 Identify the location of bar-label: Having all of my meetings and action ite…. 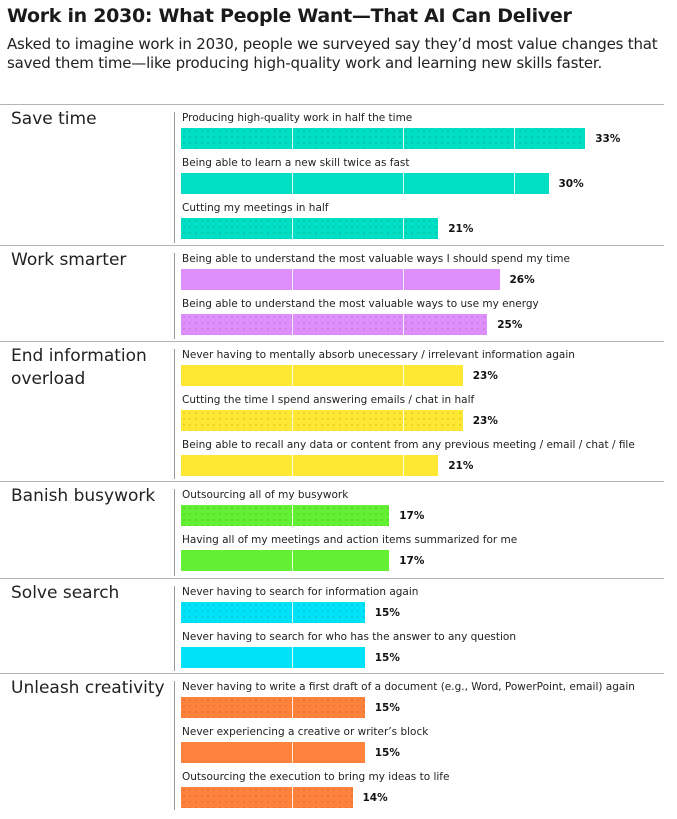
(350, 540).